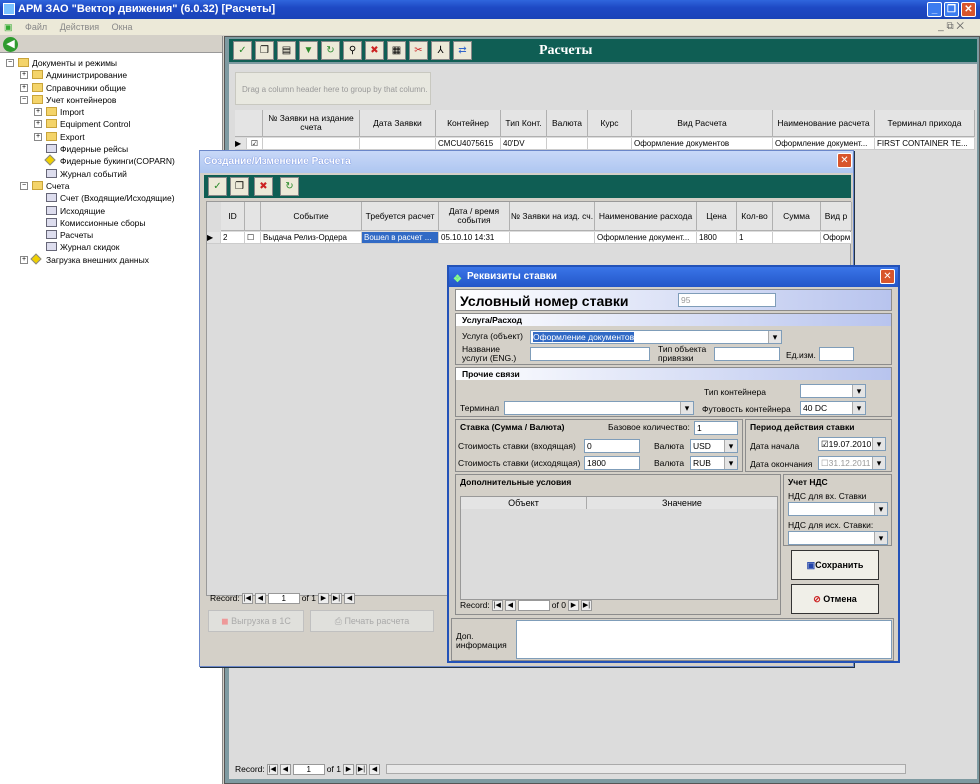 The image size is (980, 784). Describe the element at coordinates (111, 124) in the screenshot. I see `tree-item: + Equipment Control` at that location.